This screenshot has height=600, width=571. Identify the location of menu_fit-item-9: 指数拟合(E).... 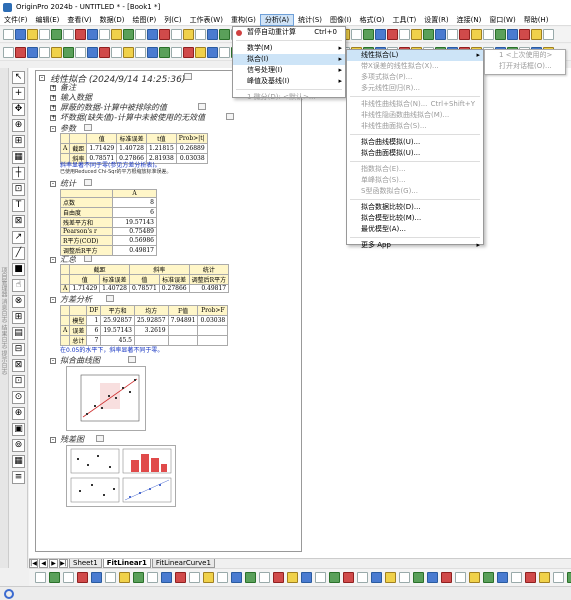
(415, 169).